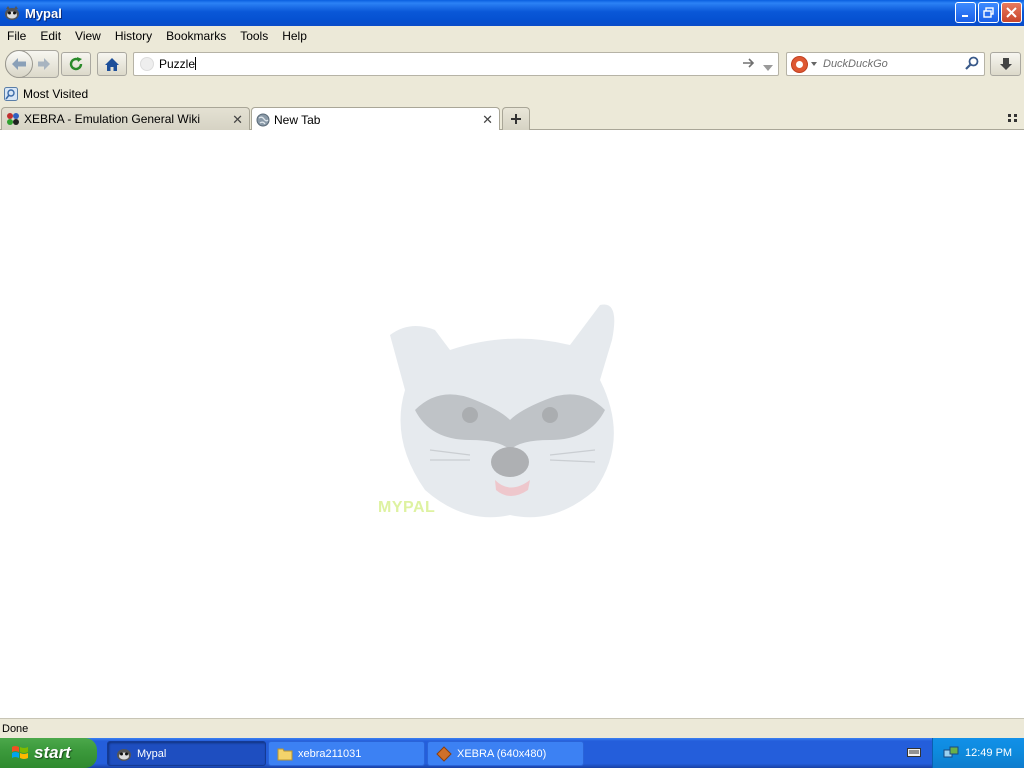 The width and height of the screenshot is (1024, 768). I want to click on menu-edit: Edit, so click(50, 36).